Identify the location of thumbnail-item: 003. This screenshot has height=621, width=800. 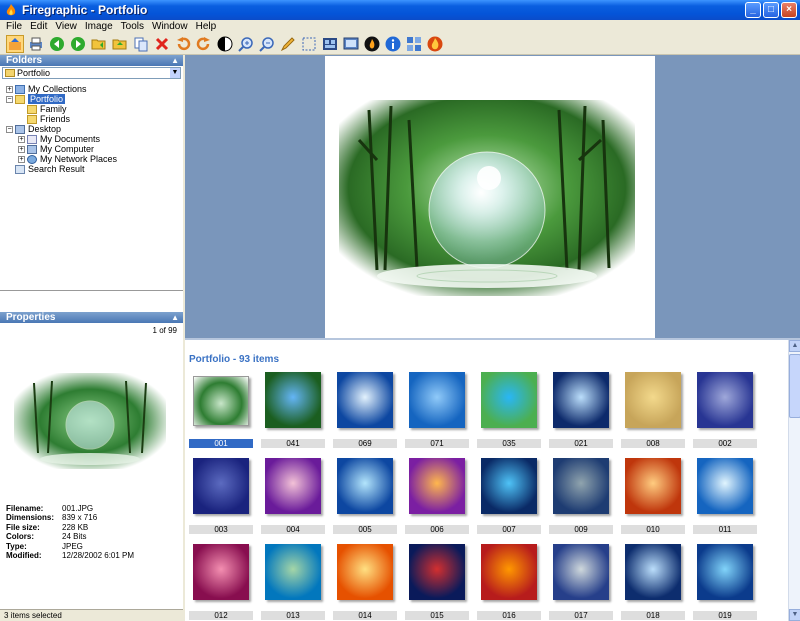
(221, 494).